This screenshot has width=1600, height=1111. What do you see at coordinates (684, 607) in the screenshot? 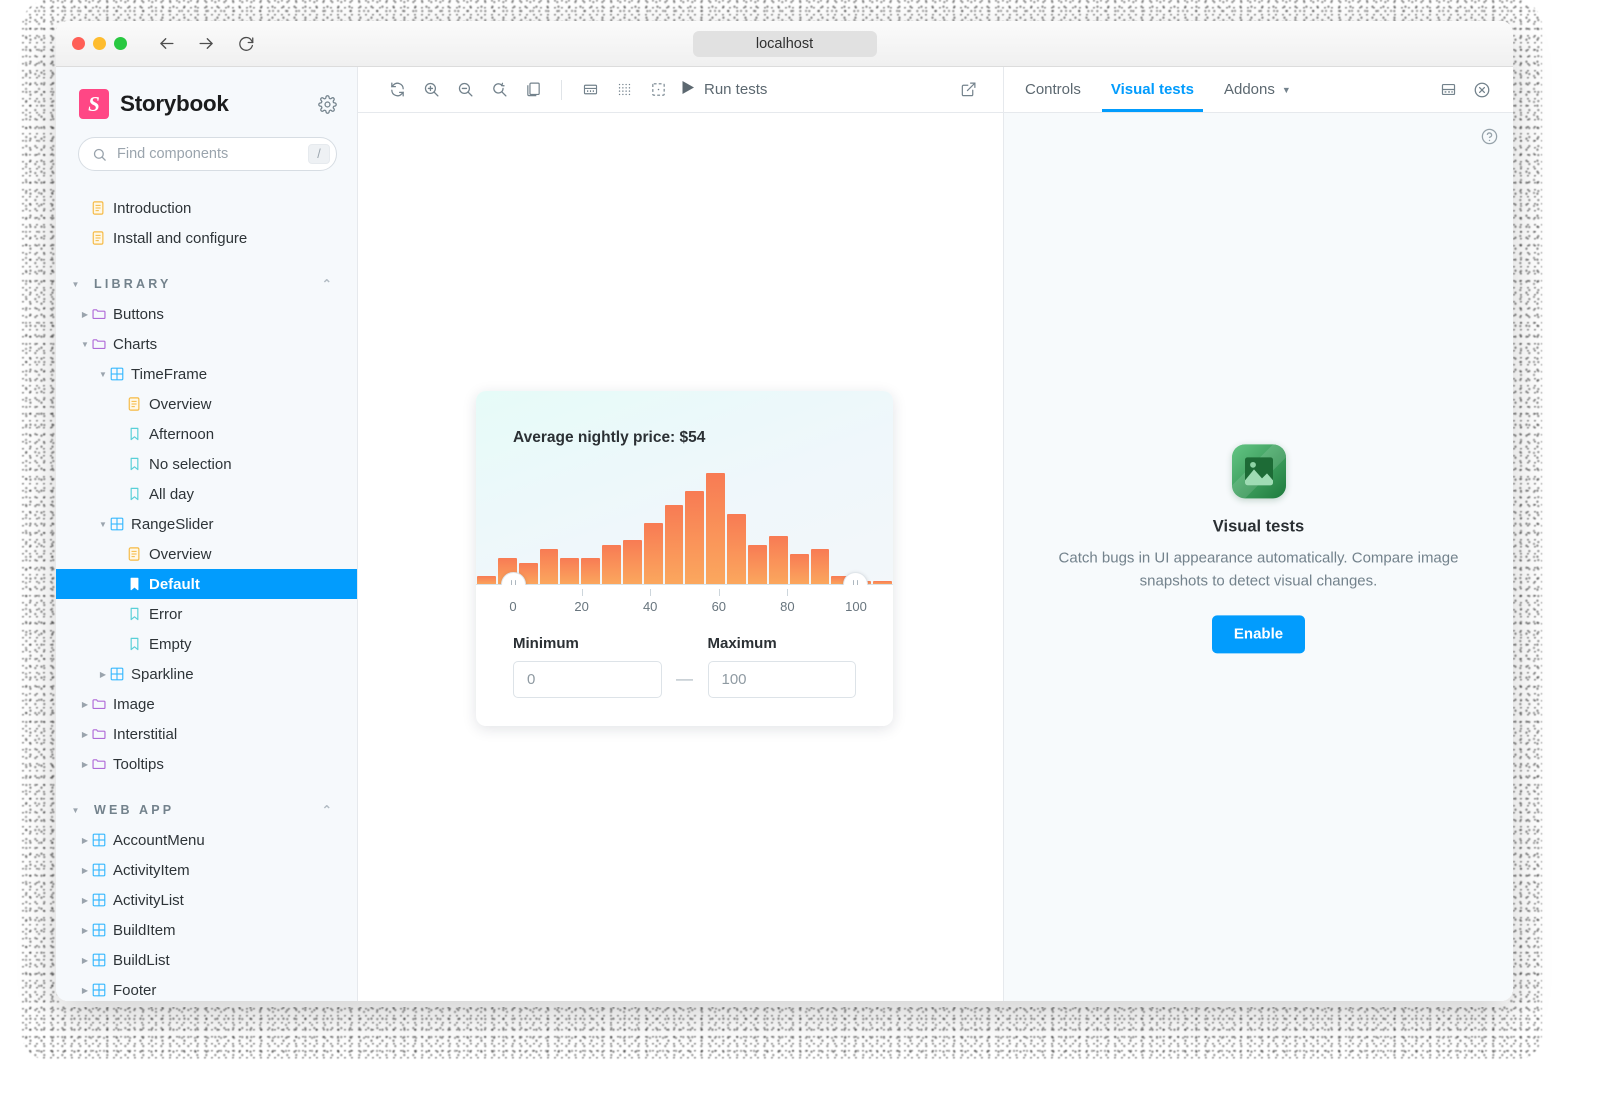
I see `chart-x-axis: 0 20 40 60 80 100` at bounding box center [684, 607].